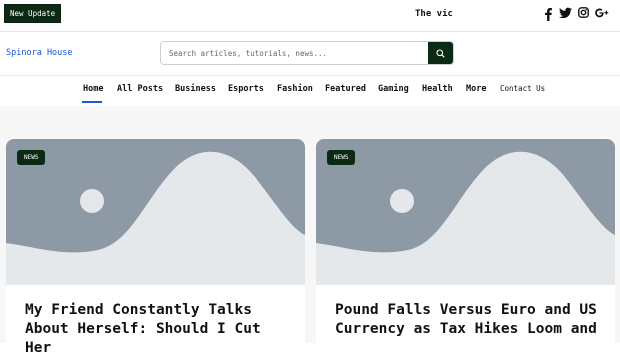 Image resolution: width=620 pixels, height=359 pixels. I want to click on nav-item-all-posts: All Posts, so click(140, 89).